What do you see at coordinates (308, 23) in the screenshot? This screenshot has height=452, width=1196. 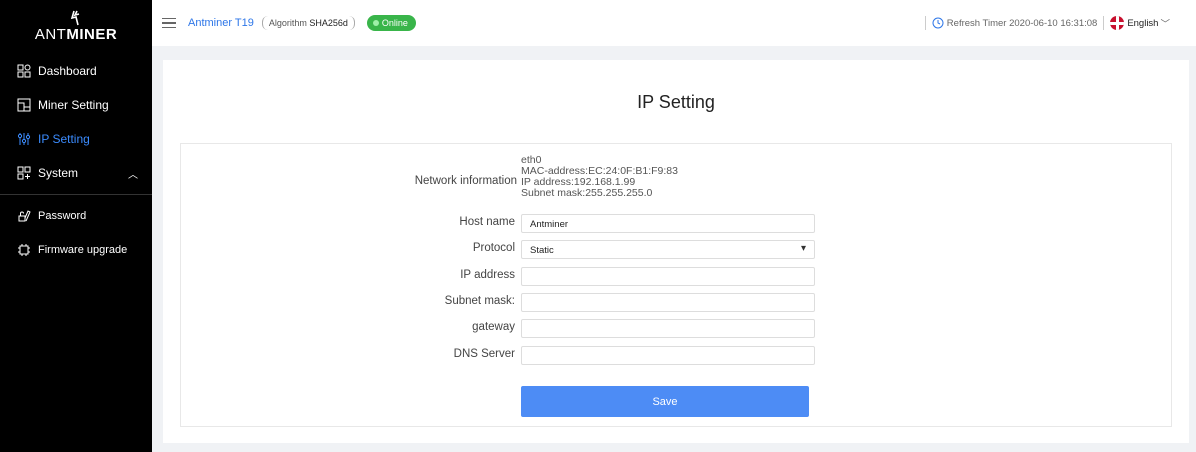 I see `algorithm-tag: Algorithm SHA256d` at bounding box center [308, 23].